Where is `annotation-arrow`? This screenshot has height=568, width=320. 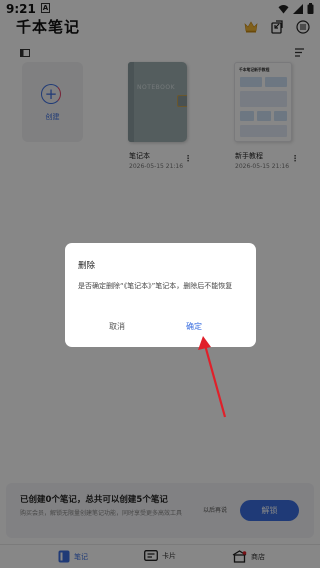
annotation-arrow is located at coordinates (212, 377).